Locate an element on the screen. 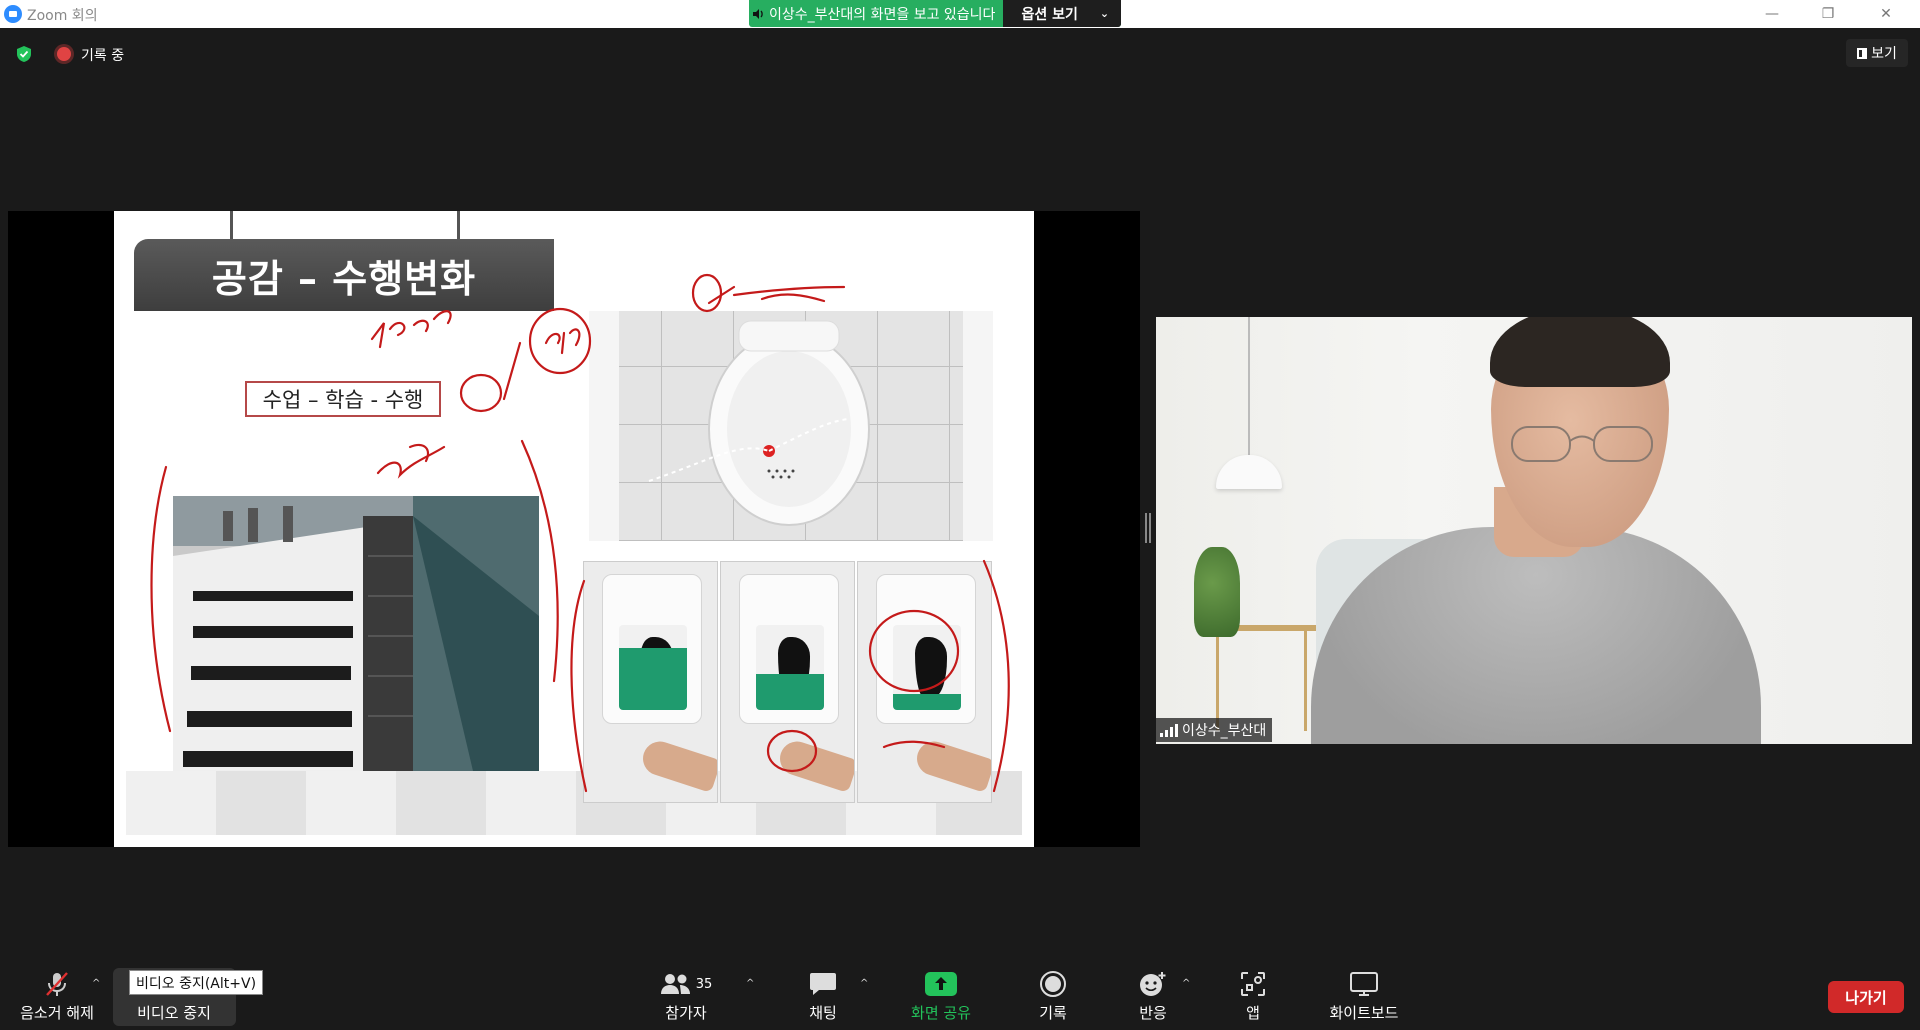 This screenshot has height=1030, width=1920. zoom-logo-icon is located at coordinates (13, 14).